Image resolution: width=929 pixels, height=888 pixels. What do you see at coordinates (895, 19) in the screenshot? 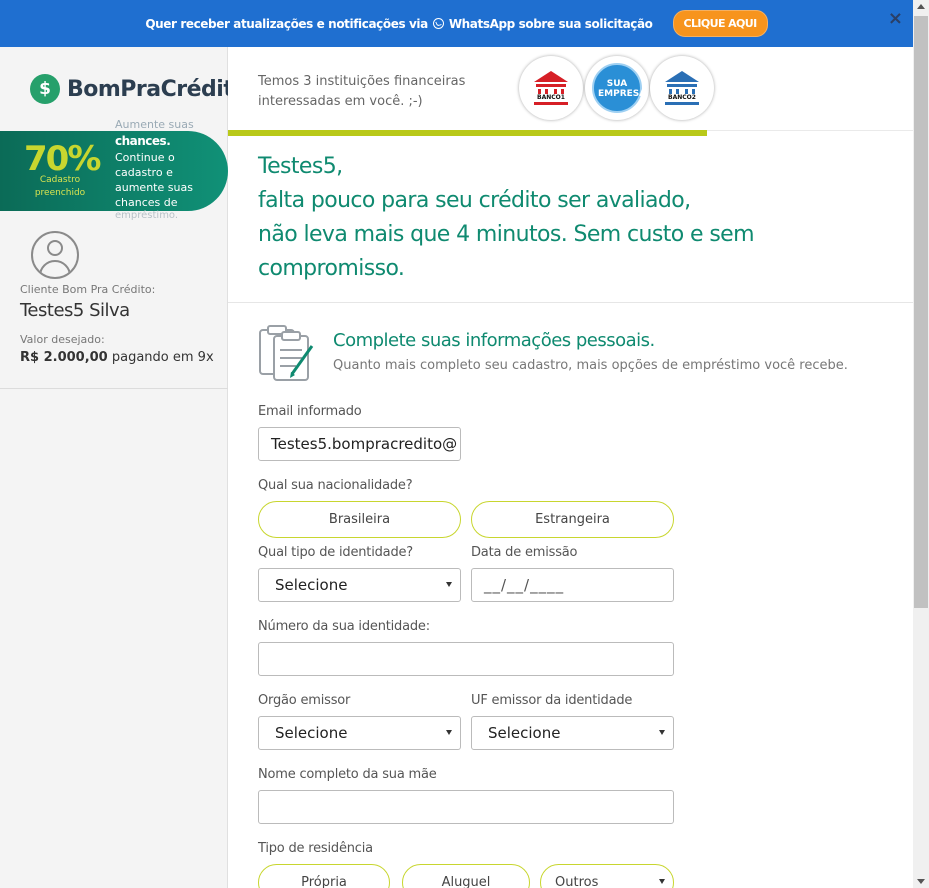
I see `close-banner-icon: ×` at bounding box center [895, 19].